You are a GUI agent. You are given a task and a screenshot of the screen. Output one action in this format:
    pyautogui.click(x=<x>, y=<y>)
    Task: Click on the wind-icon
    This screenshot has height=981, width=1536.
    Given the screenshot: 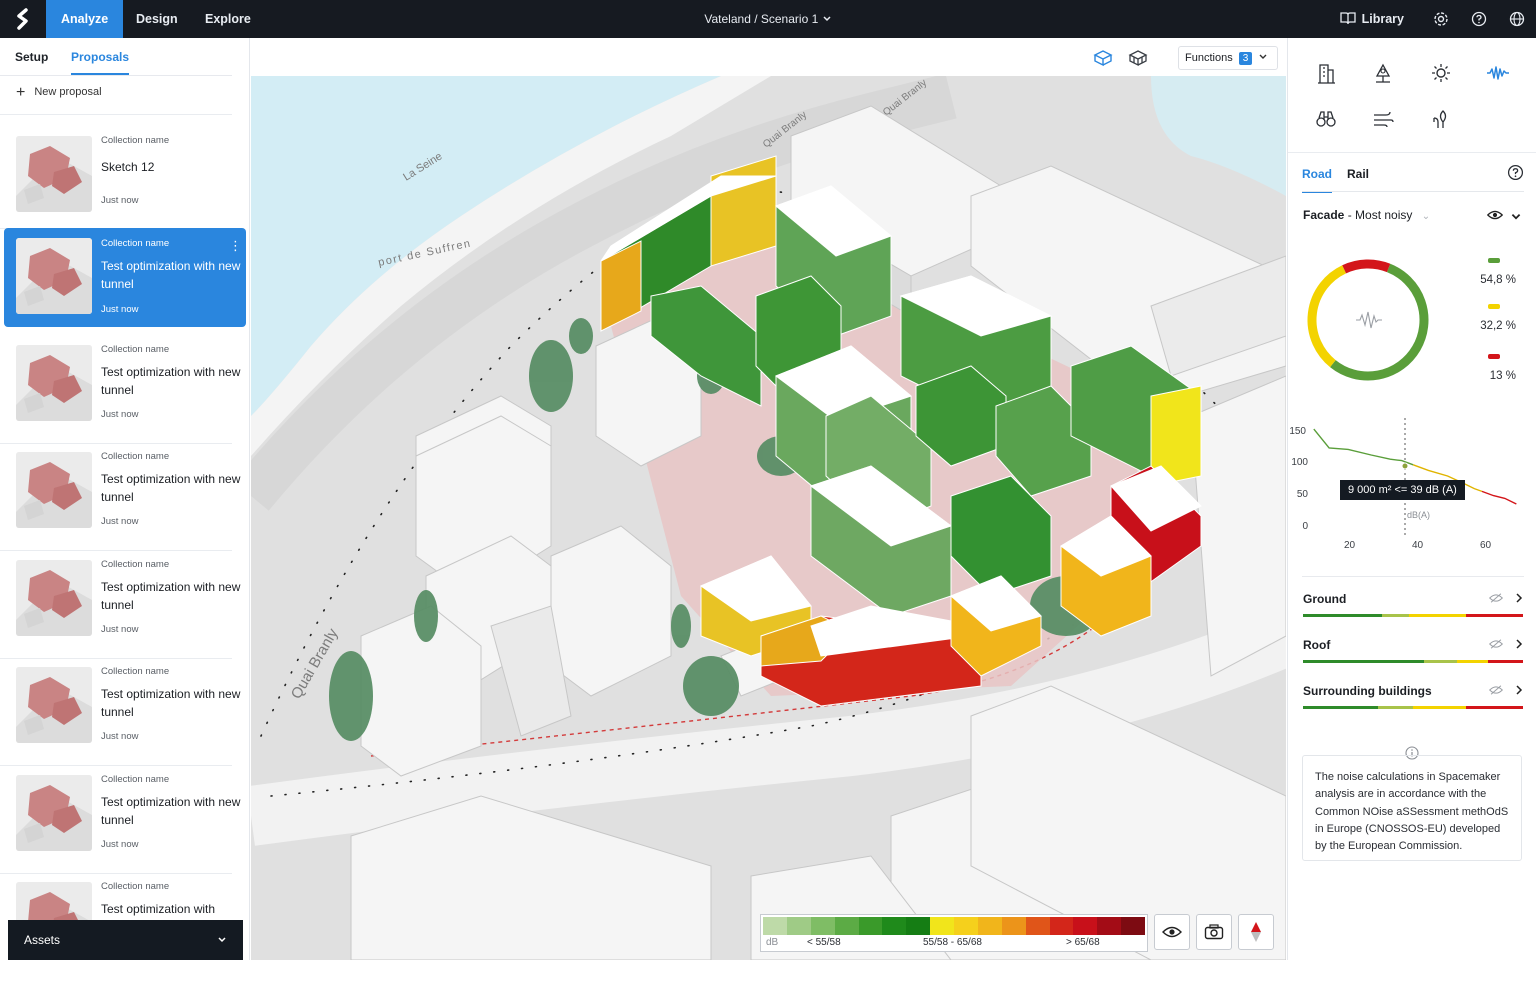 What is the action you would take?
    pyautogui.click(x=1383, y=119)
    